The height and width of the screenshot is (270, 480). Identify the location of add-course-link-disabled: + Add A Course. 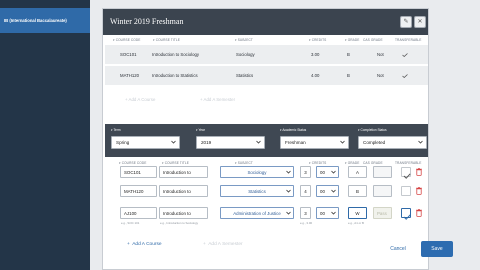
(140, 99).